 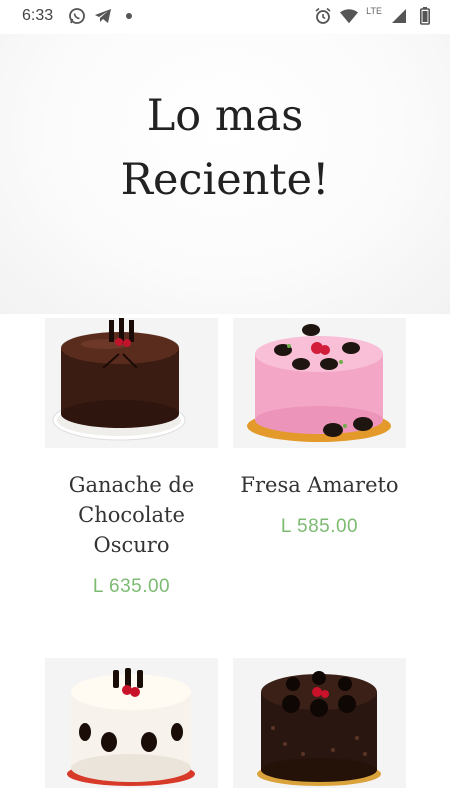 What do you see at coordinates (349, 16) in the screenshot?
I see `wifi-icon` at bounding box center [349, 16].